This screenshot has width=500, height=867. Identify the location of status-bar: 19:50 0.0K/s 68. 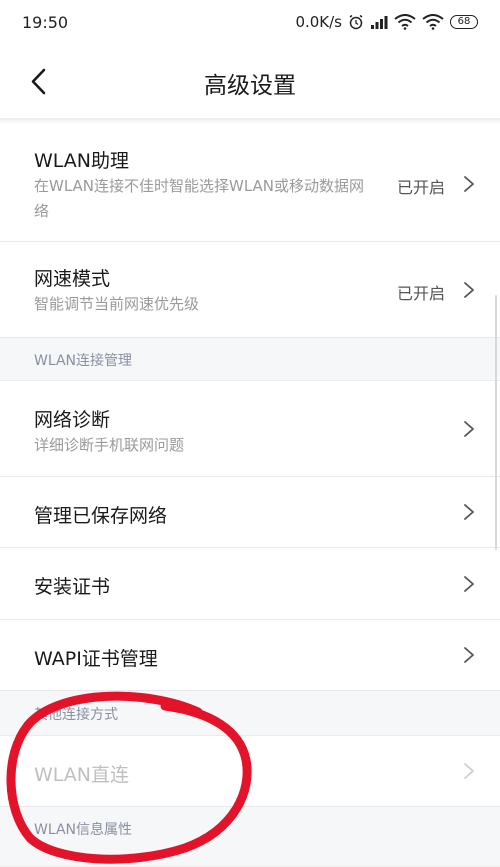
(250, 22).